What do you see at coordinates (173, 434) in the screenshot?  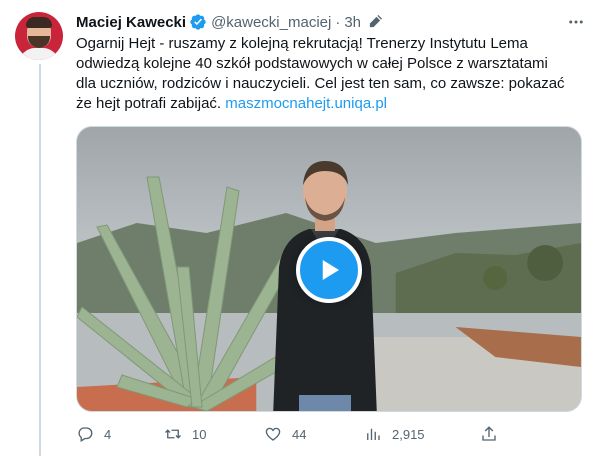 I see `retweet-icon` at bounding box center [173, 434].